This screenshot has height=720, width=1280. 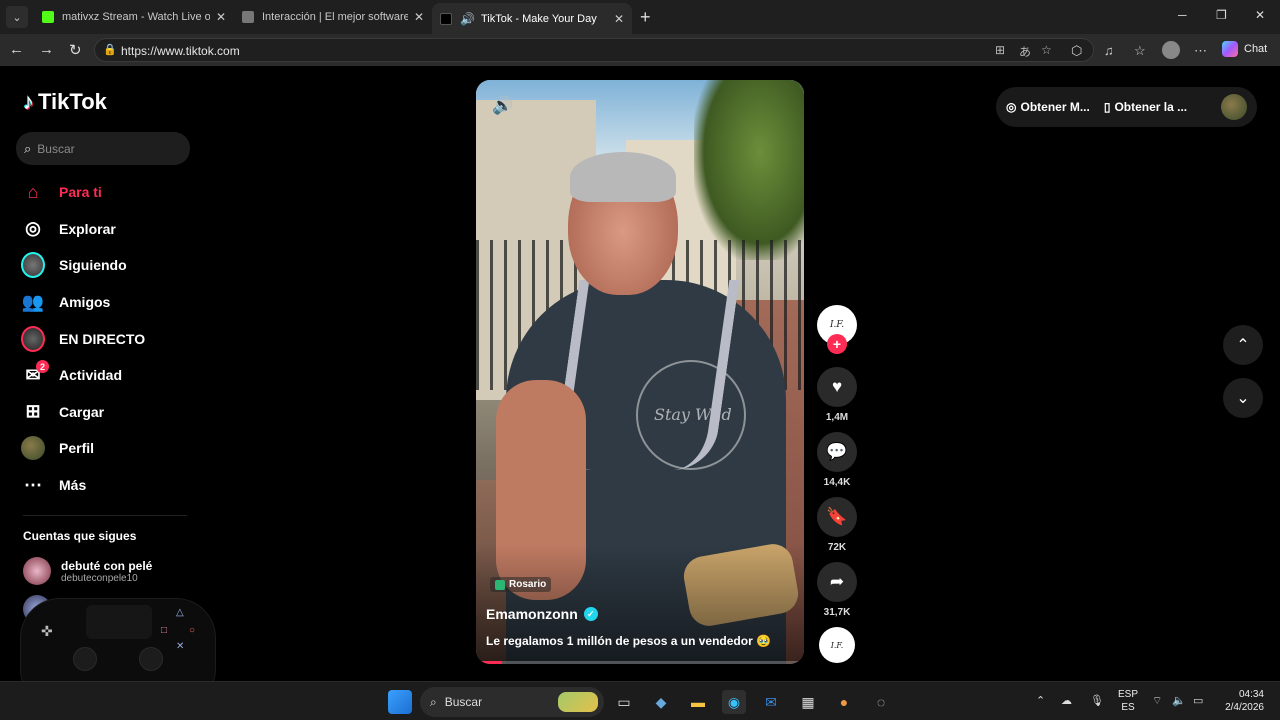 I want to click on wifi-icon: ⌔, so click(x=1157, y=701).